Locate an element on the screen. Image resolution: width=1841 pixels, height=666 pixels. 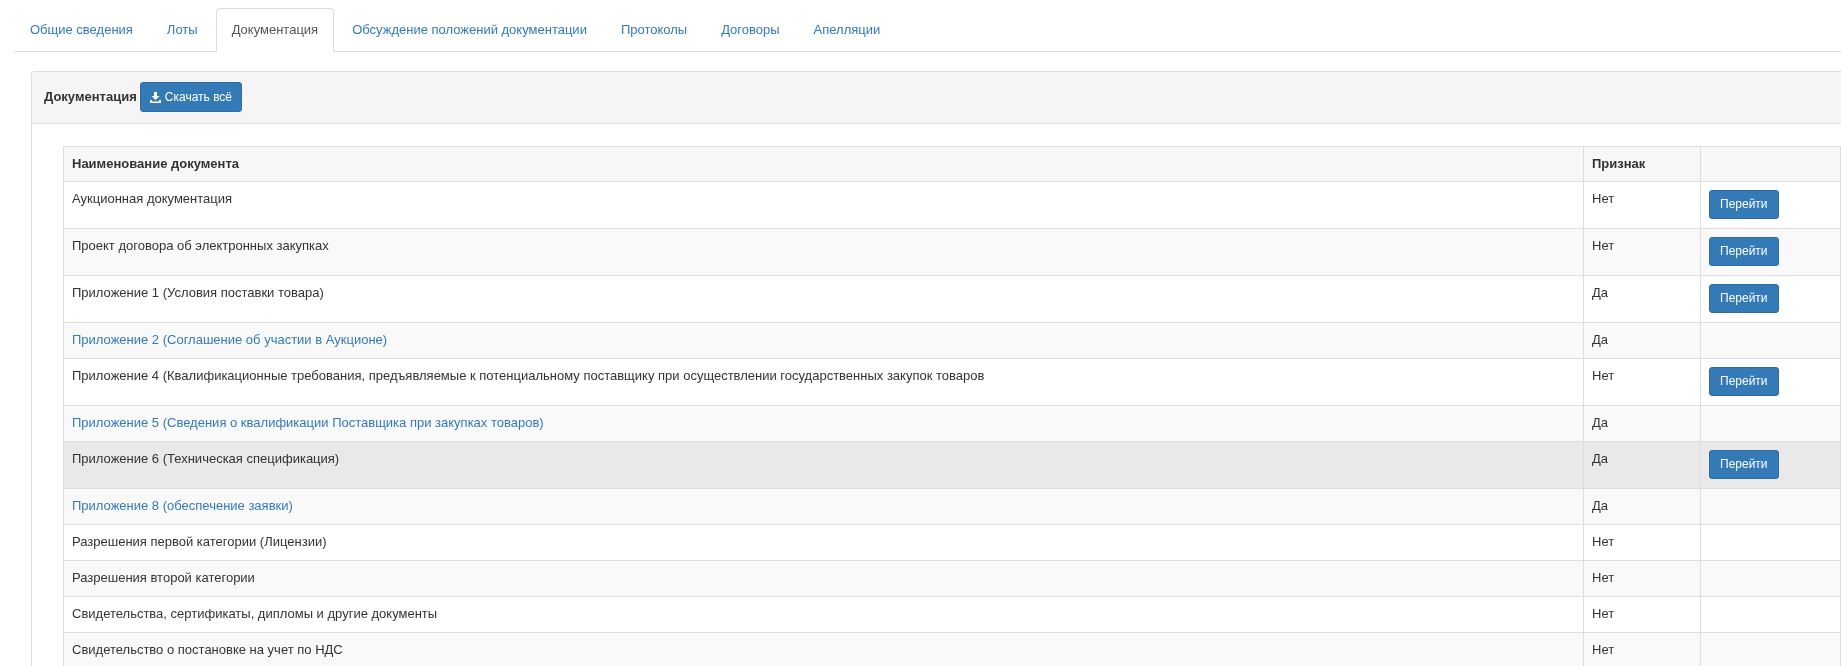
document-name: Проект договора об электронных закупках is located at coordinates (200, 246).